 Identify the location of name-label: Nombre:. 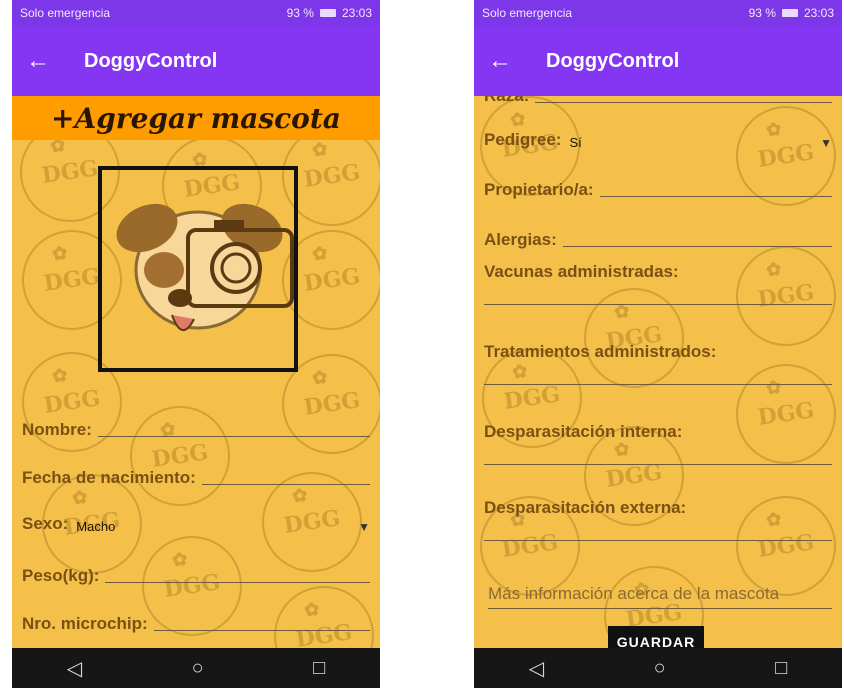
(57, 429).